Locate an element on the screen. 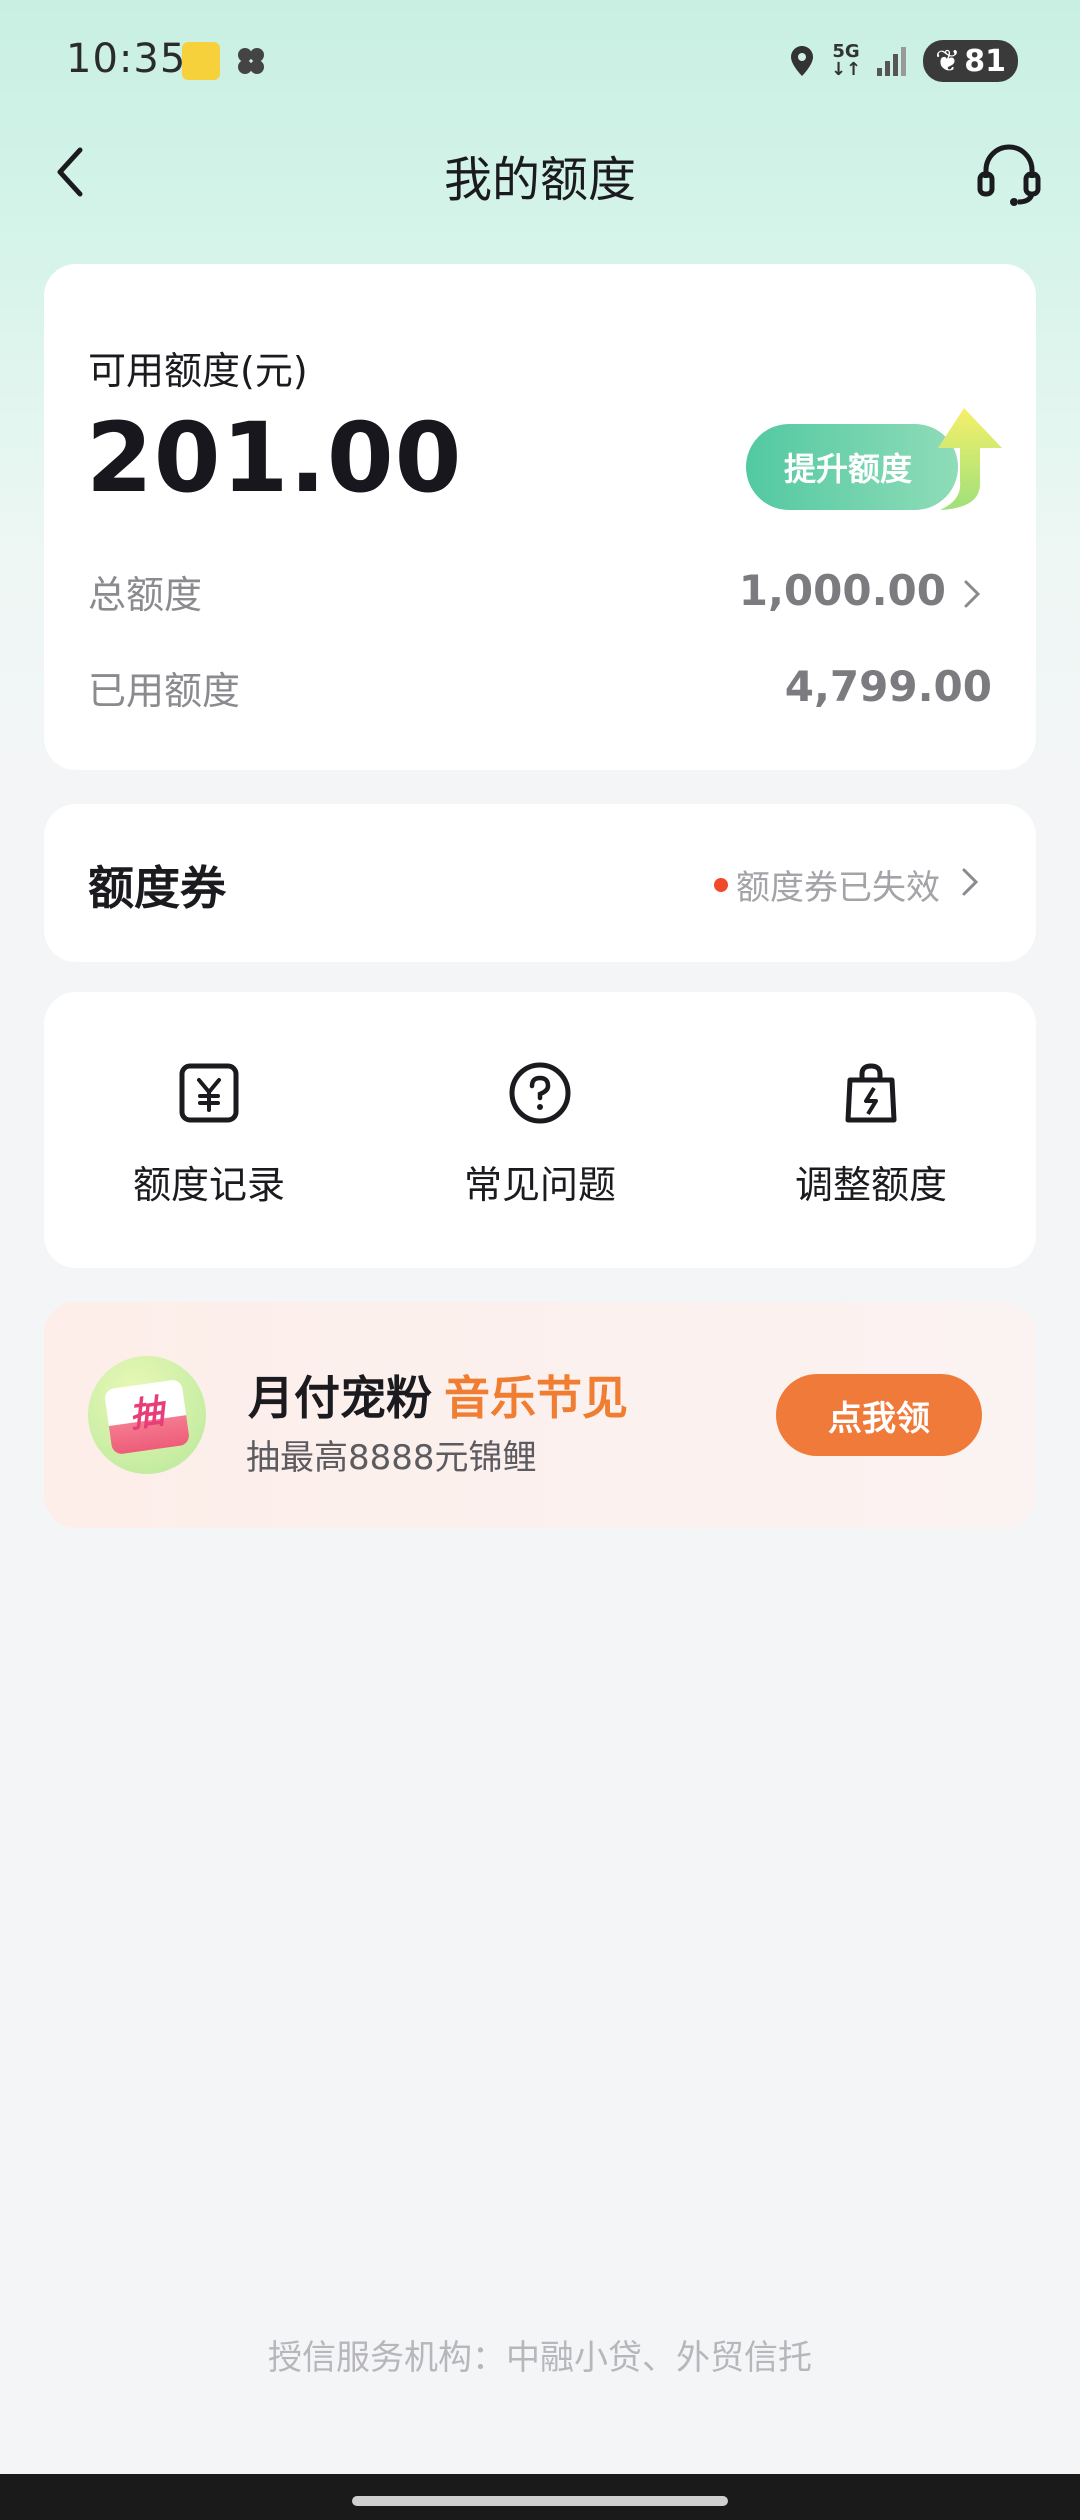 This screenshot has width=1080, height=2520. claim-button-label: 点我领 is located at coordinates (879, 1418).